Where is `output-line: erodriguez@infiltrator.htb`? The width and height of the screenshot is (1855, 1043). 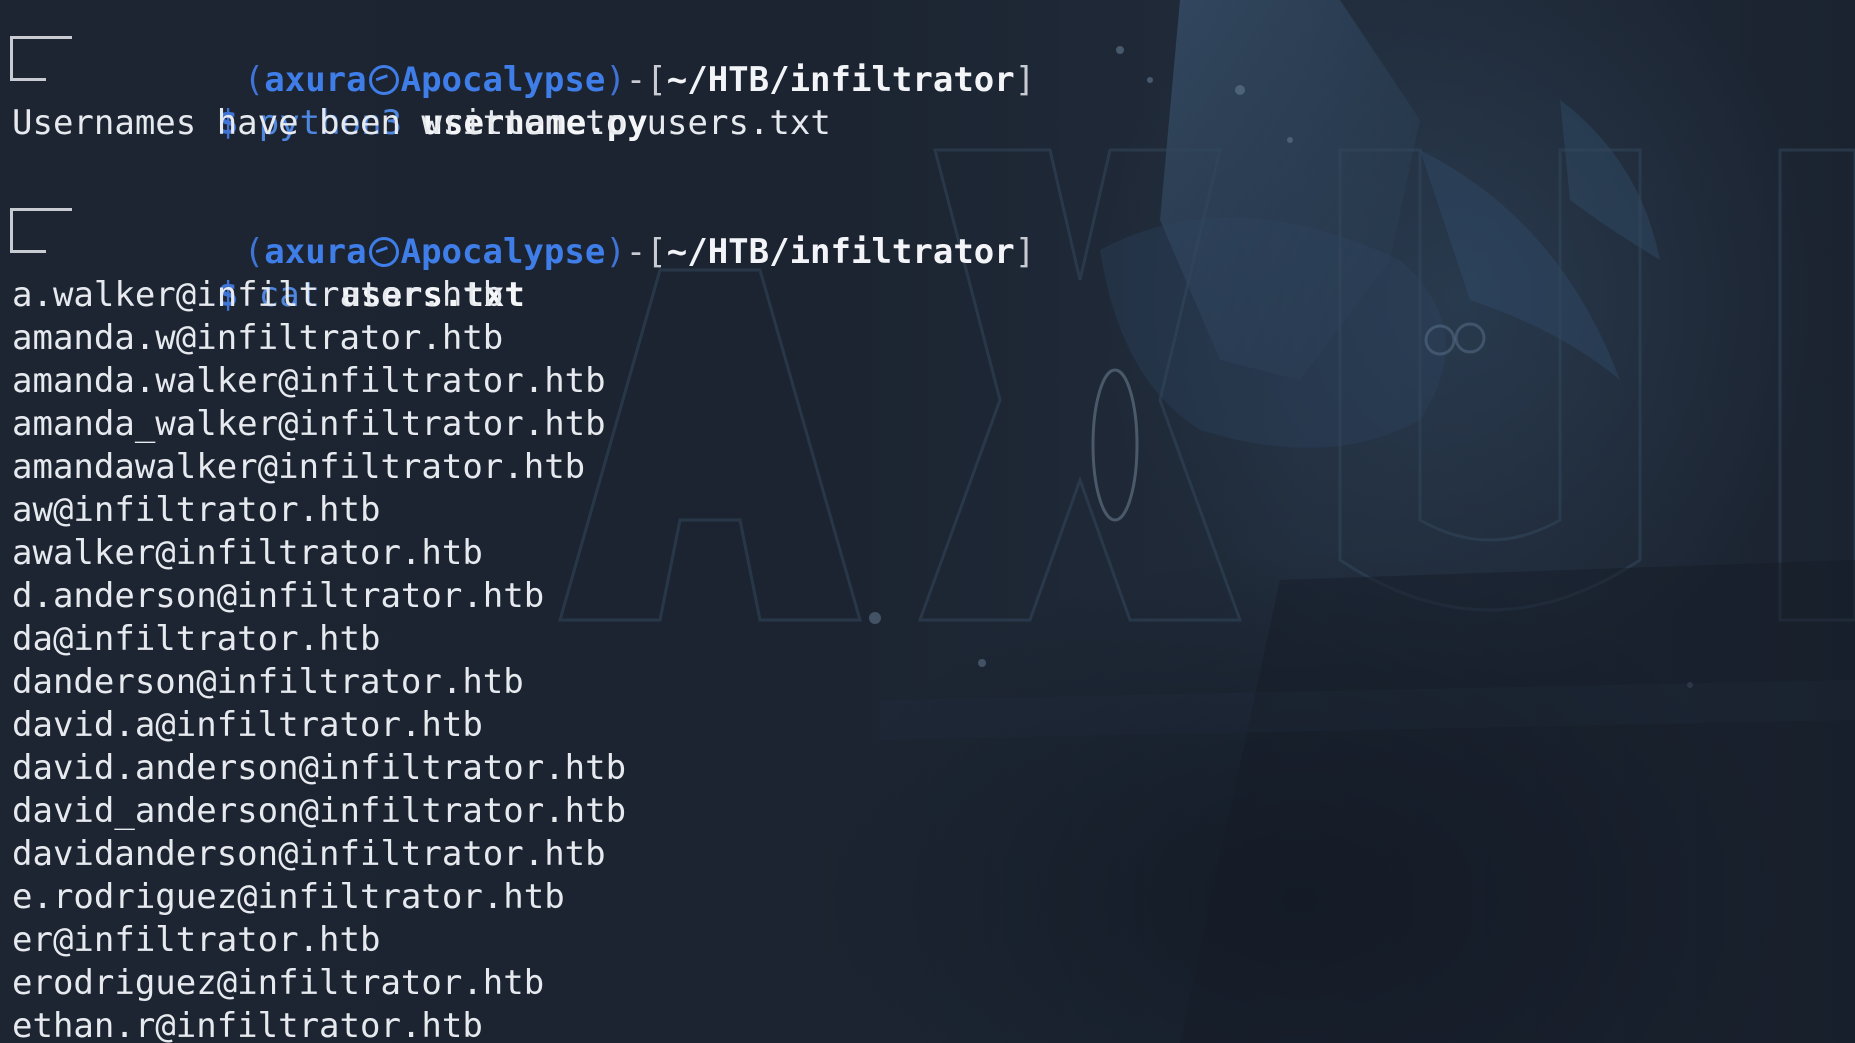
output-line: erodriguez@infiltrator.htb is located at coordinates (278, 983).